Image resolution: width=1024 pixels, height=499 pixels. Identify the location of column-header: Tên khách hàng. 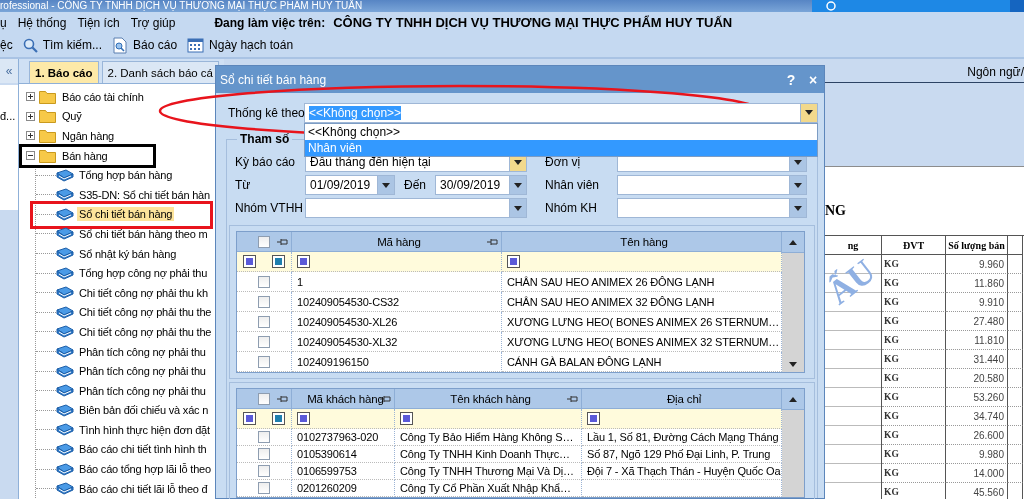
(490, 398).